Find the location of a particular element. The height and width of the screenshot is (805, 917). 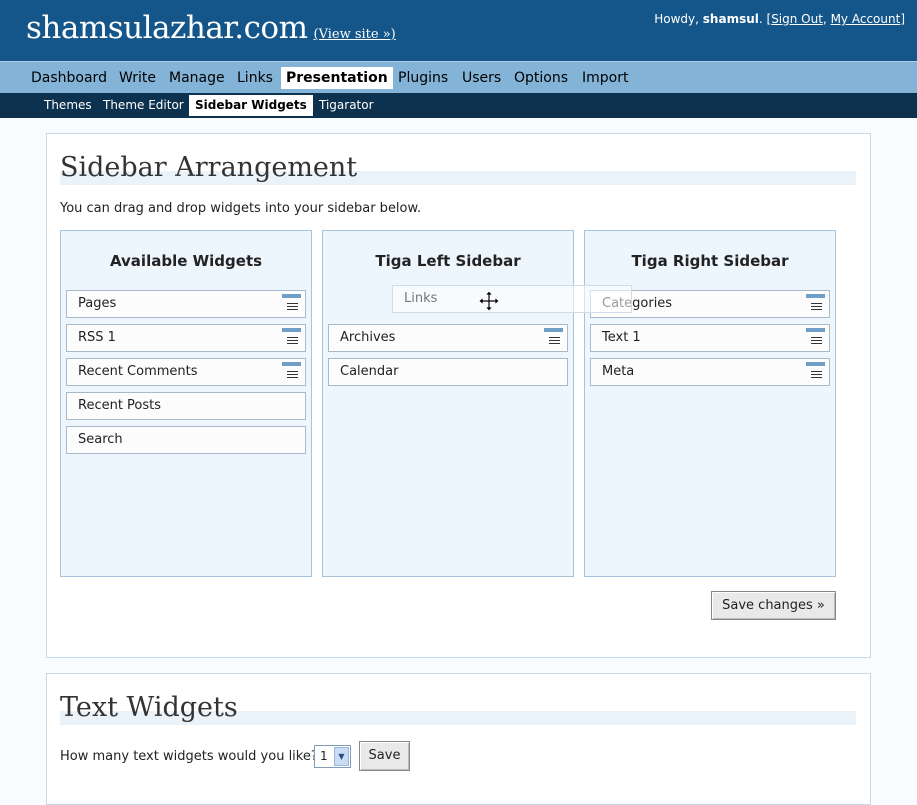

menu-write: Write is located at coordinates (137, 78).